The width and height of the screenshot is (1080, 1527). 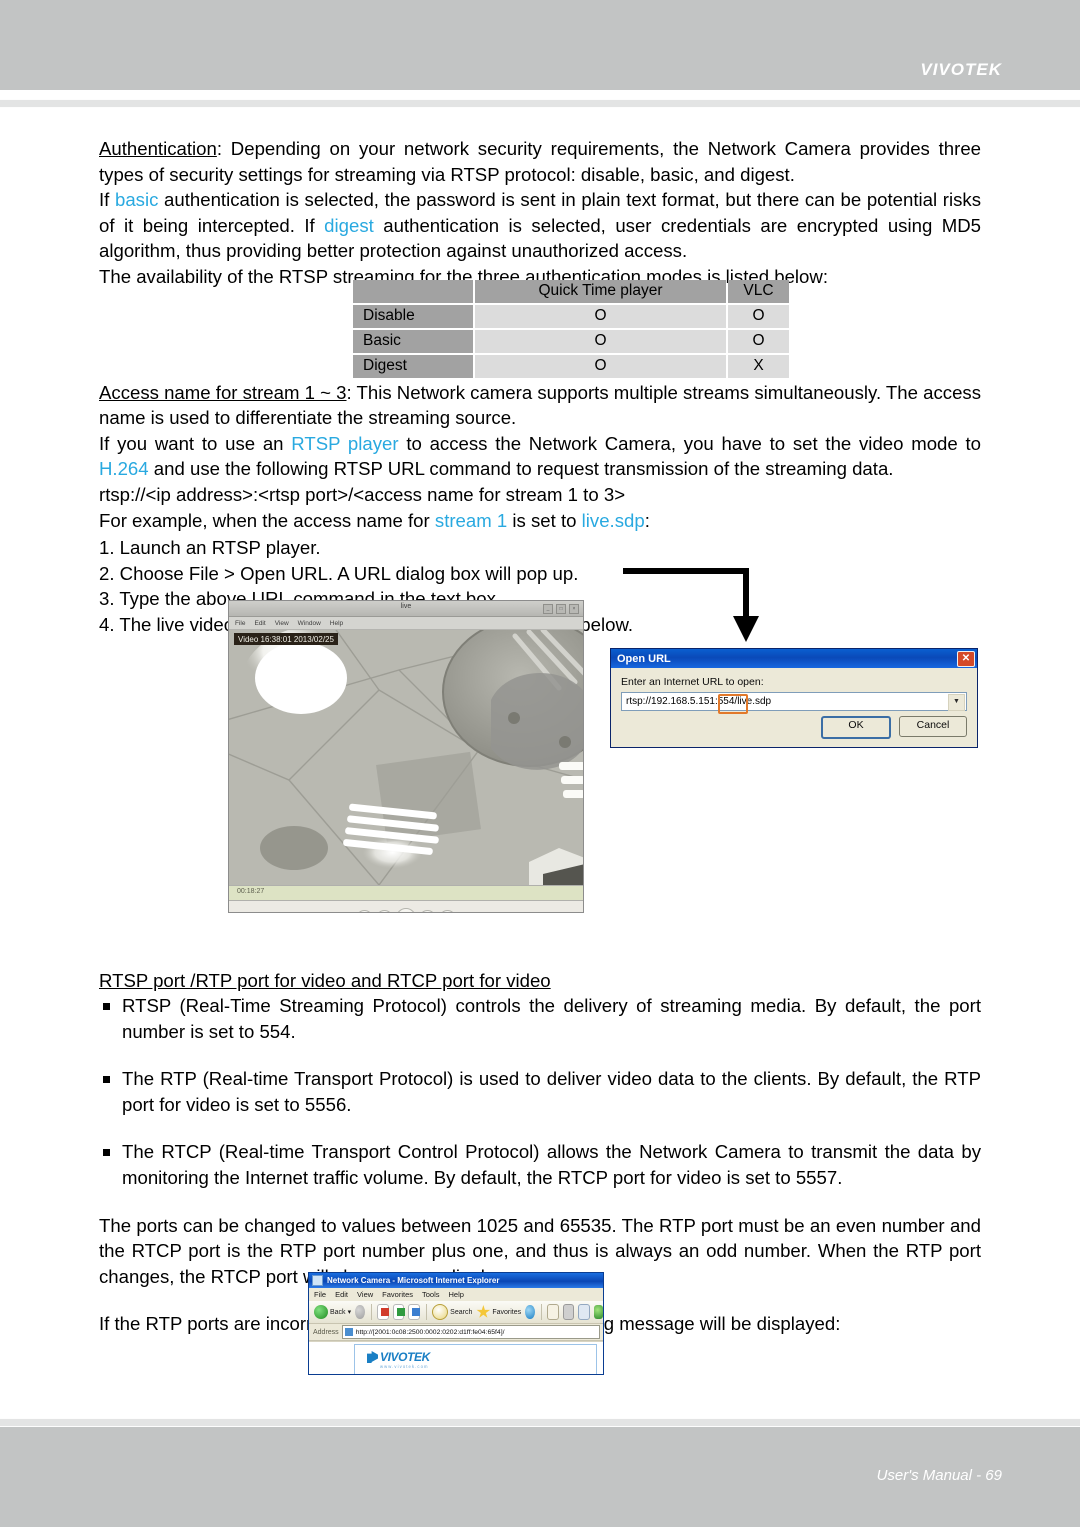 I want to click on cell-basic-quicktime: O, so click(x=600, y=341).